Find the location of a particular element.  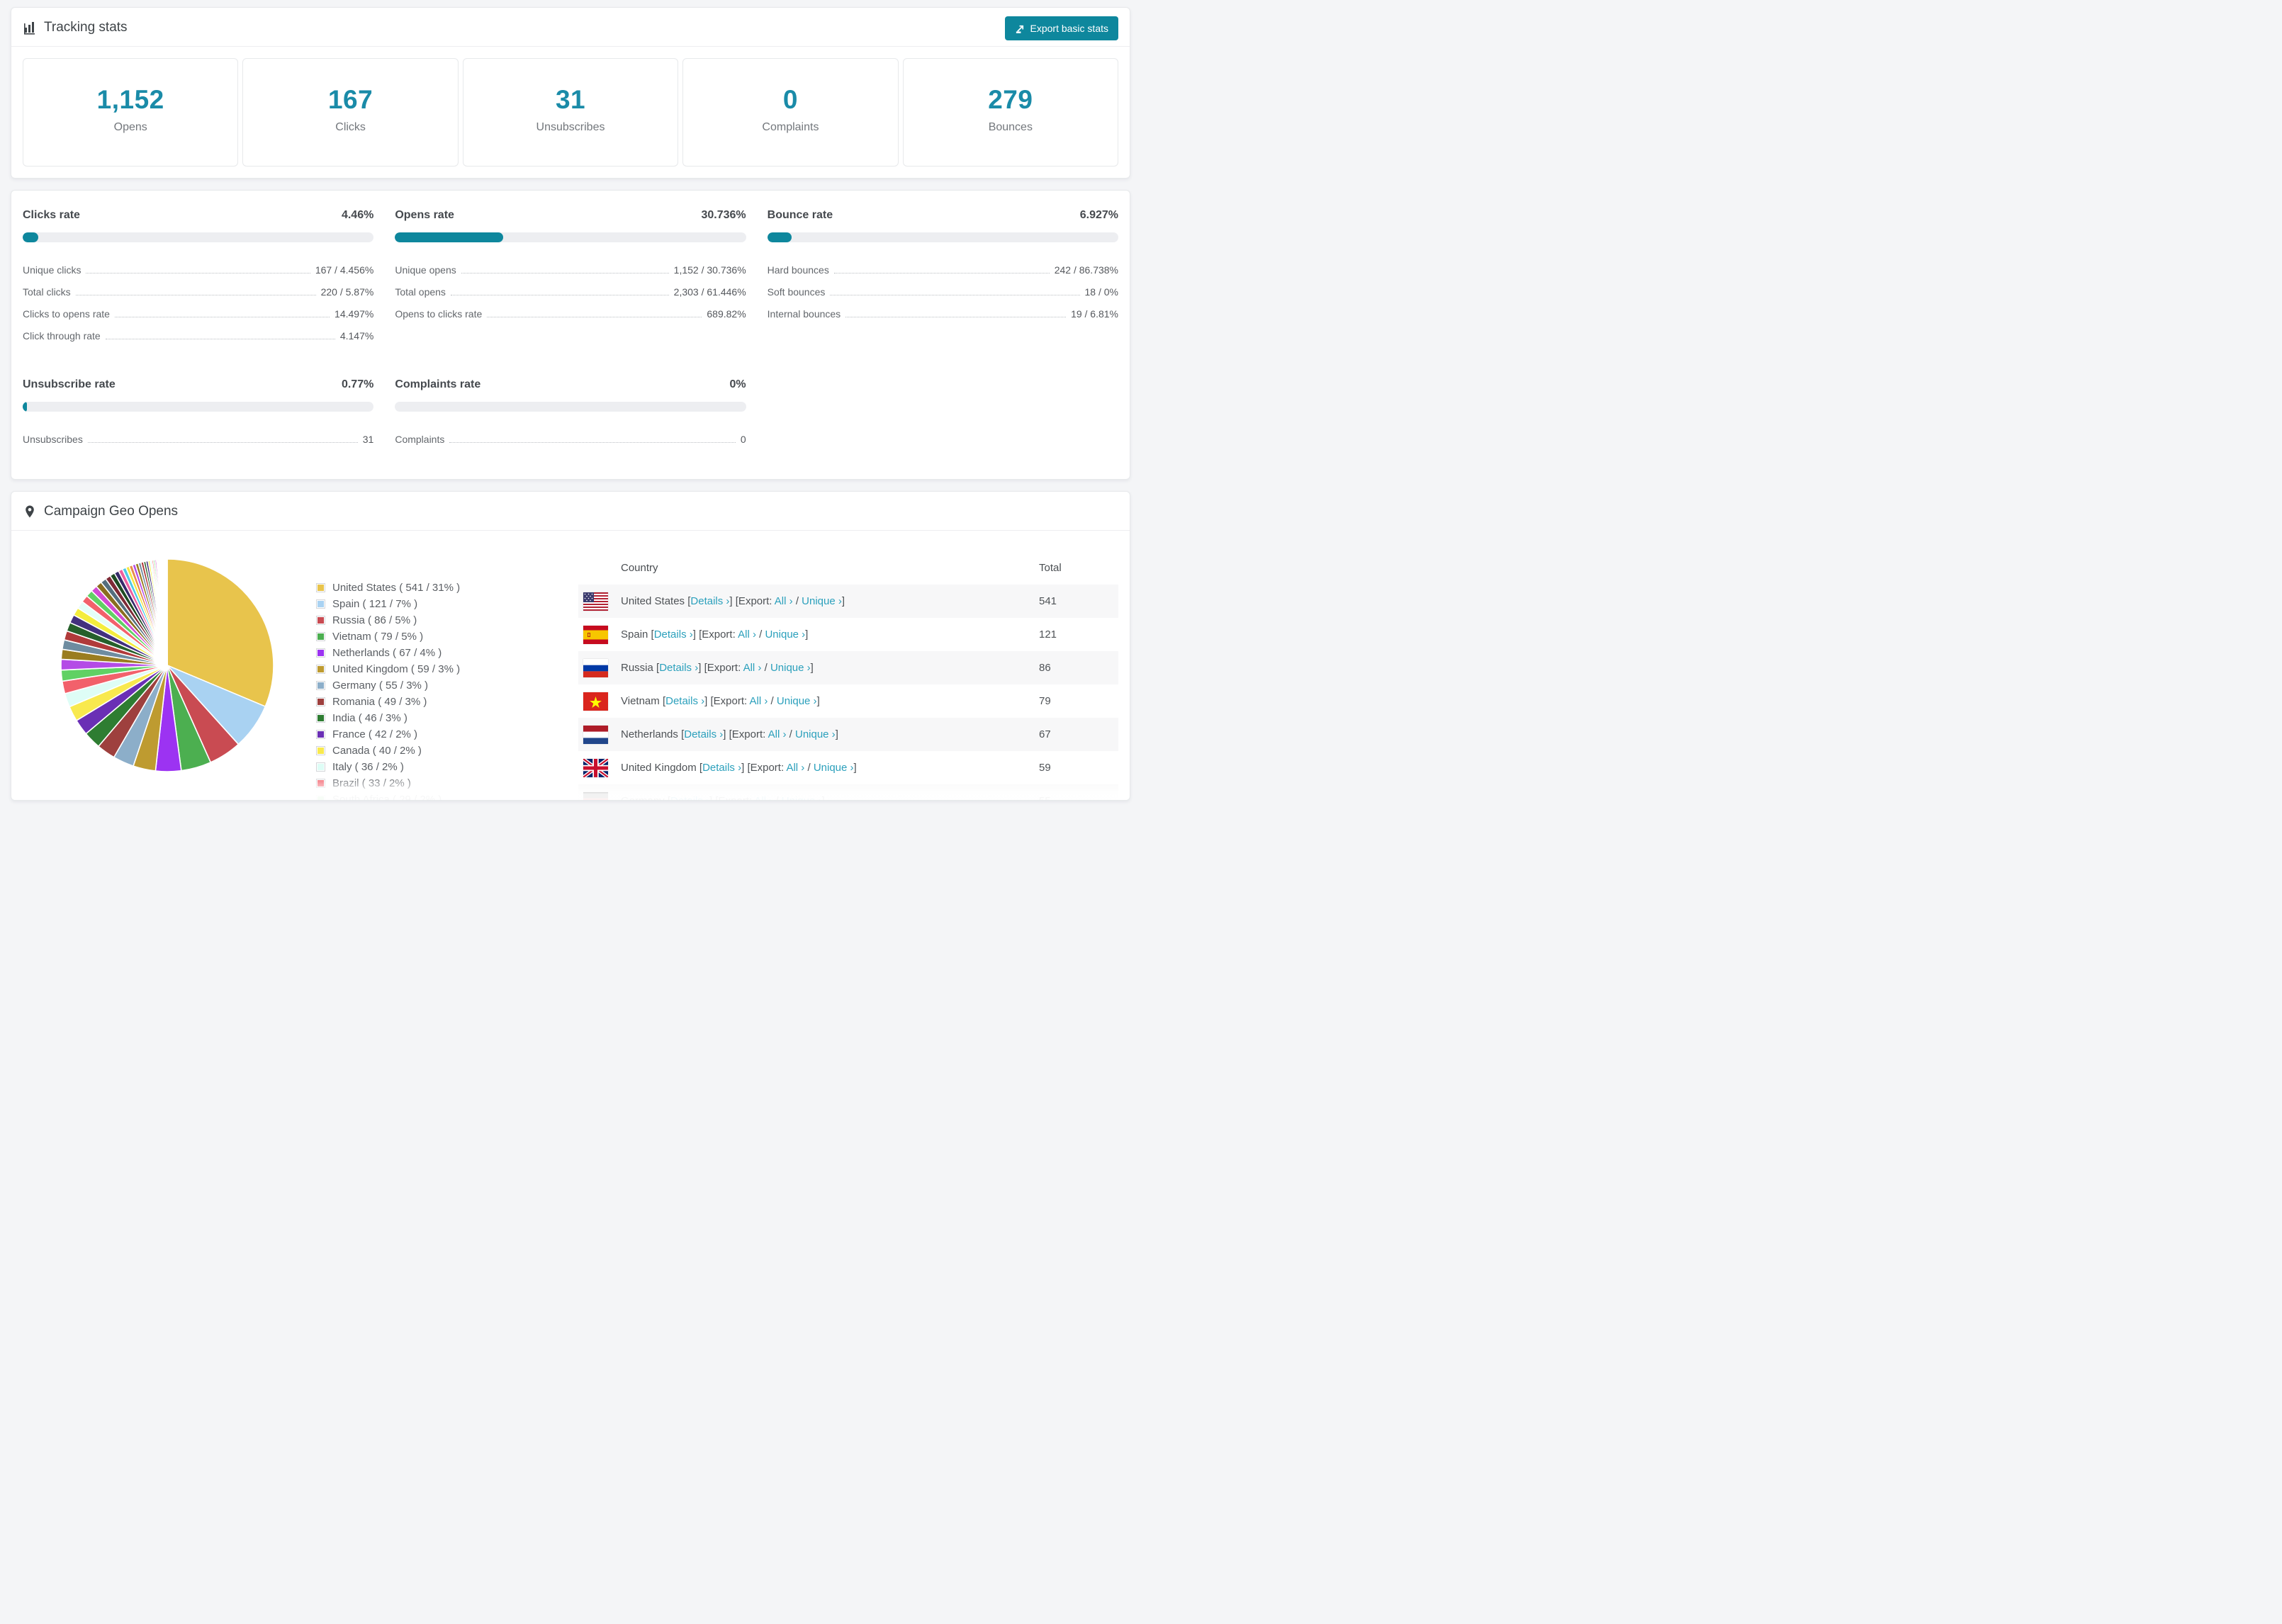

legend-item: France ( 42 / 2% ) is located at coordinates (388, 734).